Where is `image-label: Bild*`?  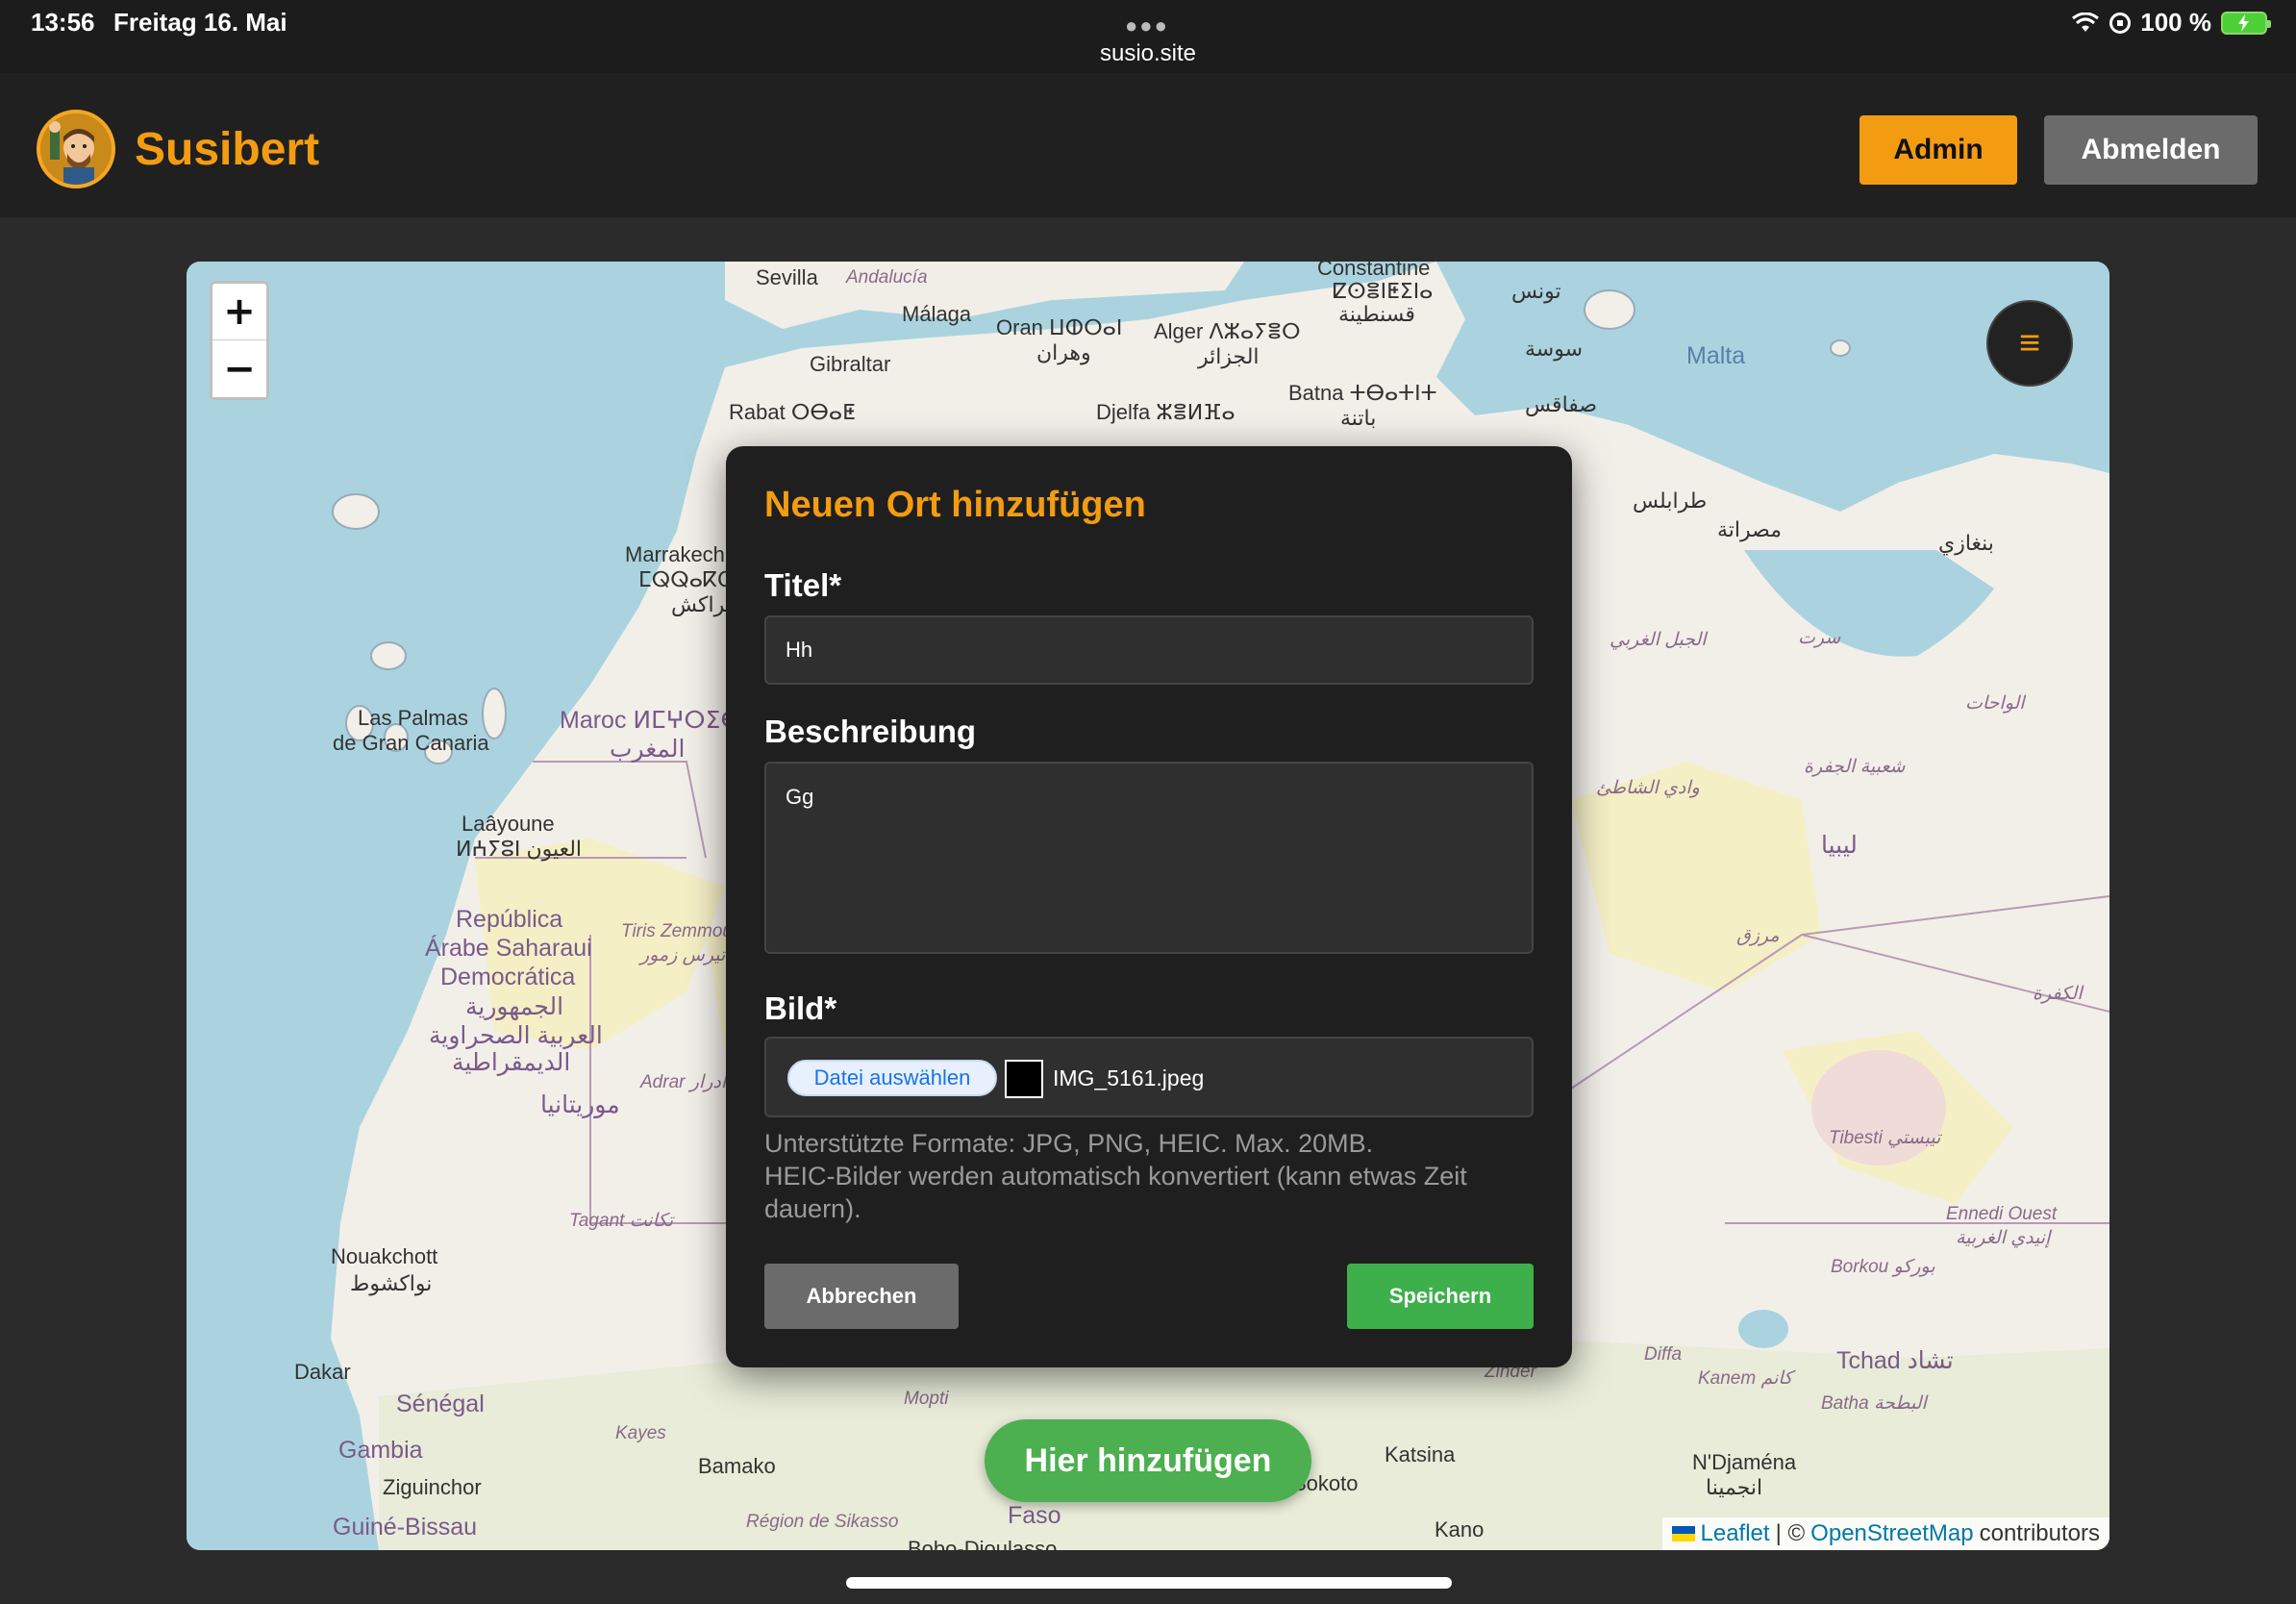
image-label: Bild* is located at coordinates (800, 1008).